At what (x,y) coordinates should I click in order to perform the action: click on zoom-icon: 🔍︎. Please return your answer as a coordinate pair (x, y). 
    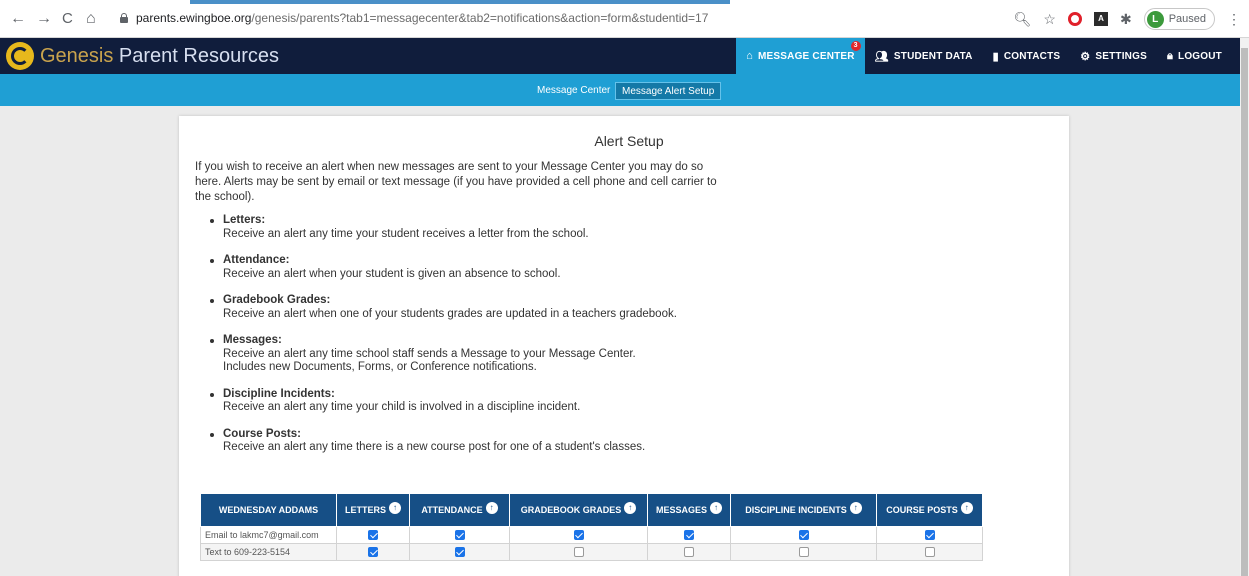
    Looking at the image, I should click on (1023, 19).